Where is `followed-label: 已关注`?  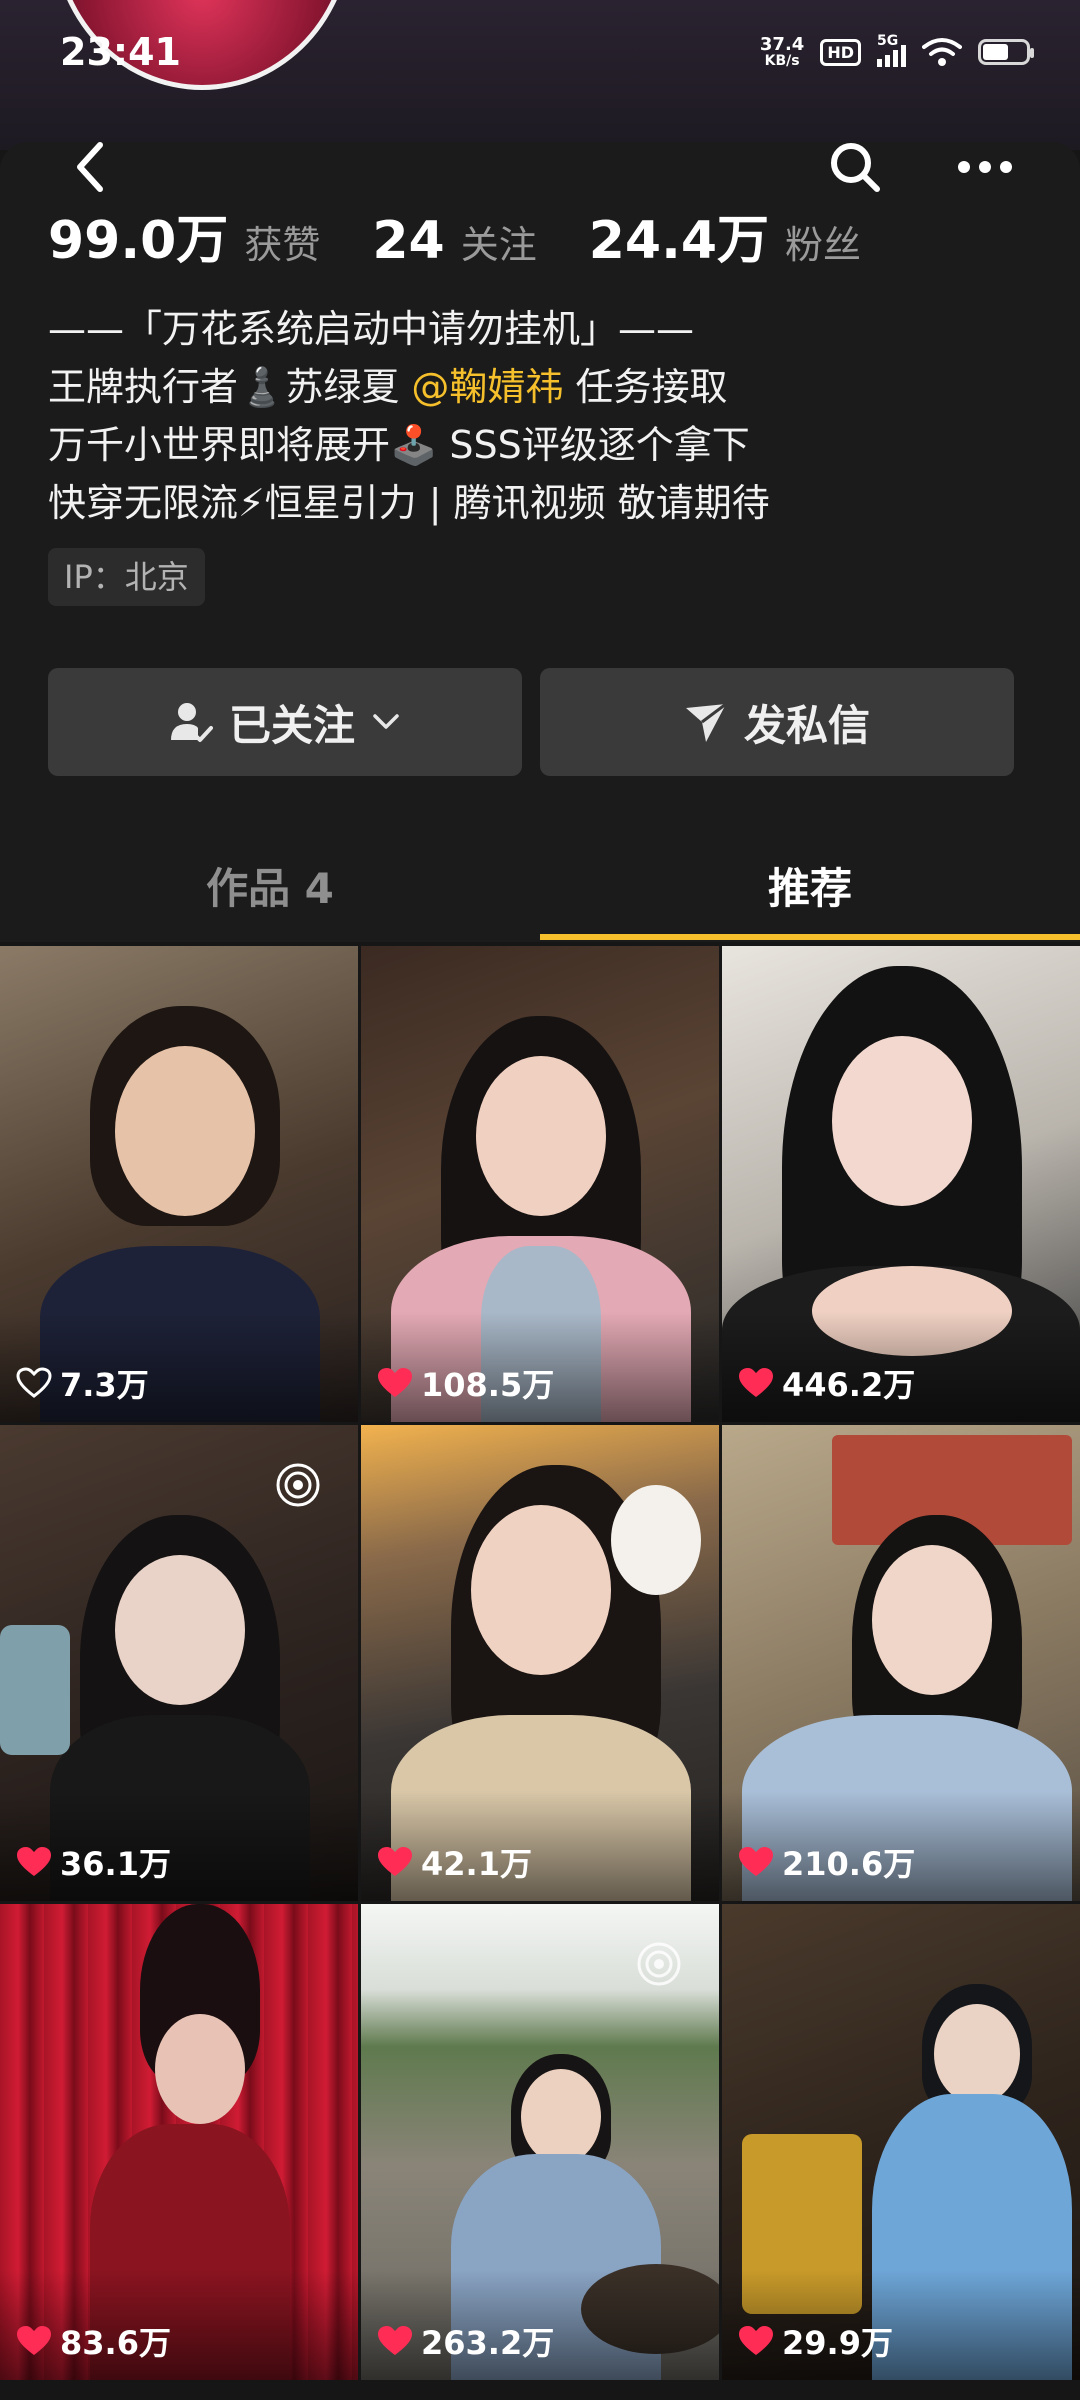
followed-label: 已关注 is located at coordinates (291, 725).